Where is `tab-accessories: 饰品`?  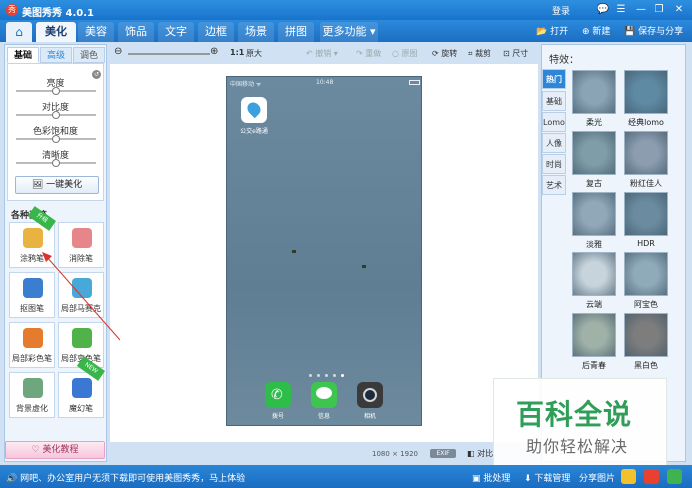 tab-accessories: 饰品 is located at coordinates (136, 32).